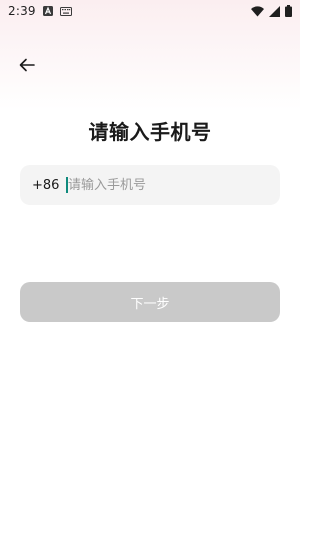 This screenshot has height=533, width=320. Describe the element at coordinates (174, 185) in the screenshot. I see `phone-number-input` at that location.